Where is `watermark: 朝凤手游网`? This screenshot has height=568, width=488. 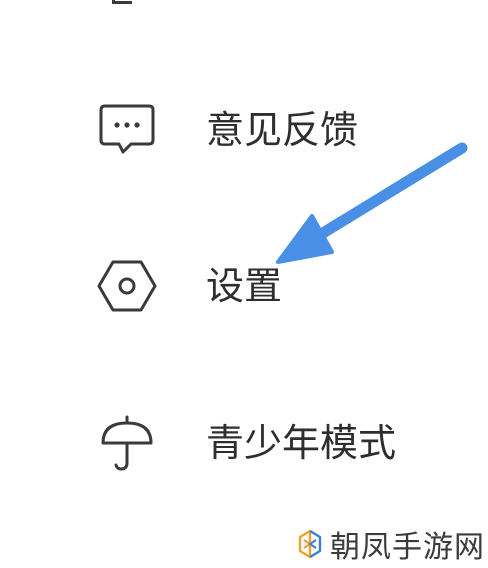
watermark: 朝凤手游网 is located at coordinates (390, 544).